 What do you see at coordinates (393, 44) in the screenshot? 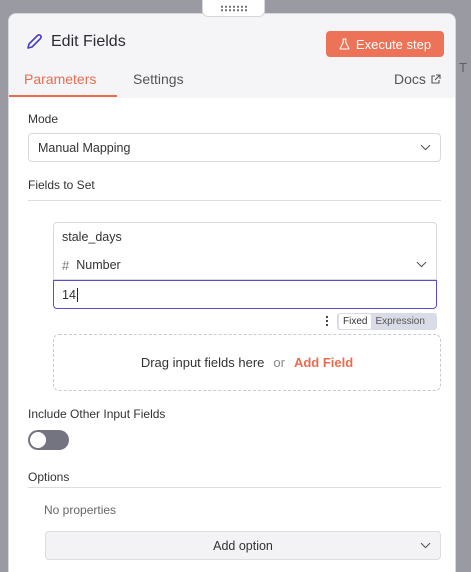
I see `execute-step-label: Execute step` at bounding box center [393, 44].